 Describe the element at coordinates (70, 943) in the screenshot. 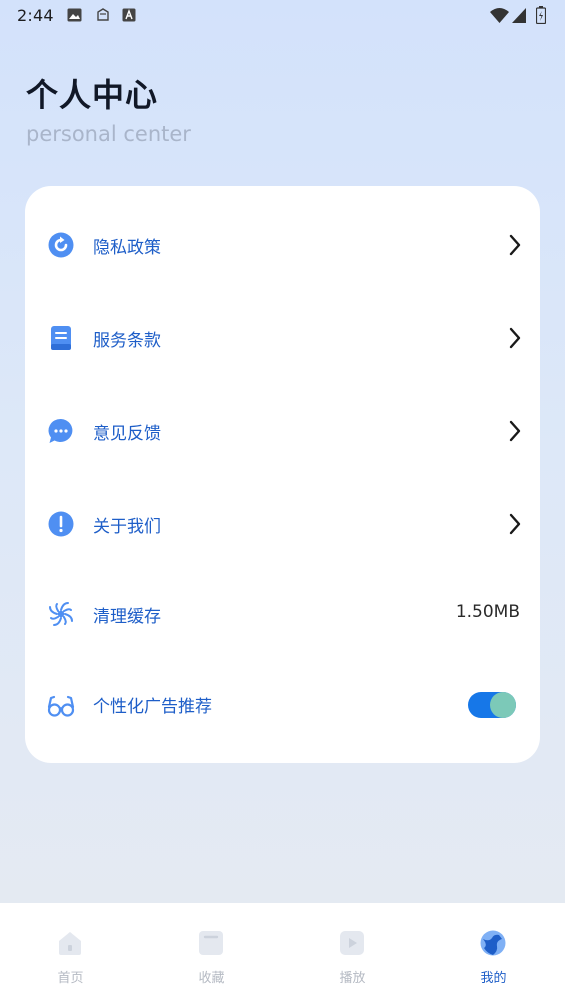

I see `home-icon` at that location.